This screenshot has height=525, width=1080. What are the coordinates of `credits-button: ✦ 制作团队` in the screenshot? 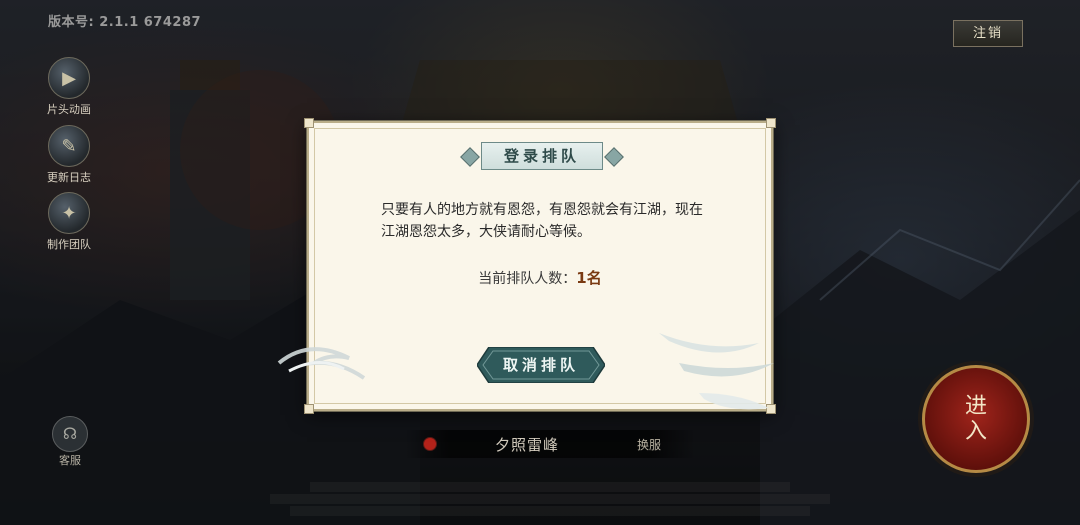 It's located at (69, 222).